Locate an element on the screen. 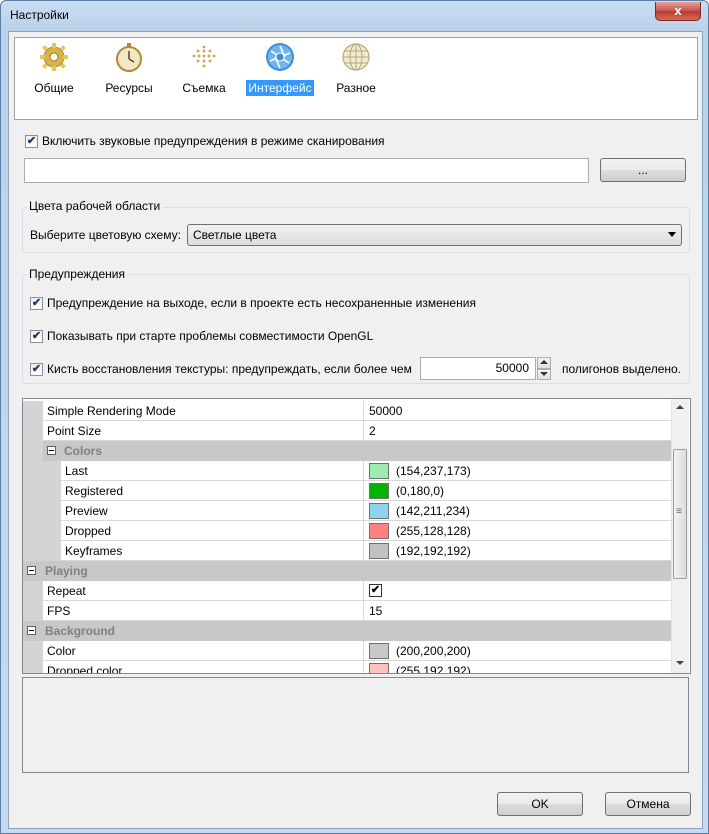  tab-capture-label: Съемка is located at coordinates (204, 88).